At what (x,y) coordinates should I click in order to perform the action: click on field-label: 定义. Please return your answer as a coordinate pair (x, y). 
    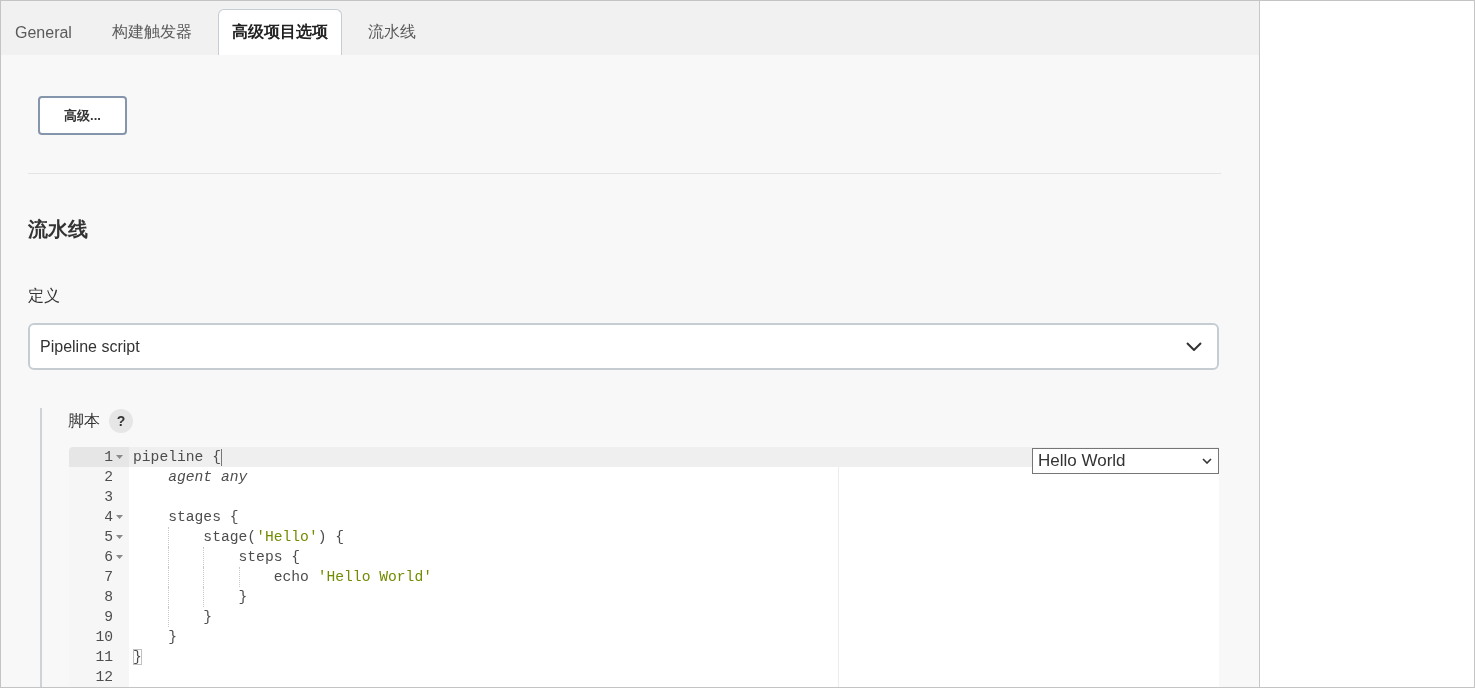
    Looking at the image, I should click on (44, 296).